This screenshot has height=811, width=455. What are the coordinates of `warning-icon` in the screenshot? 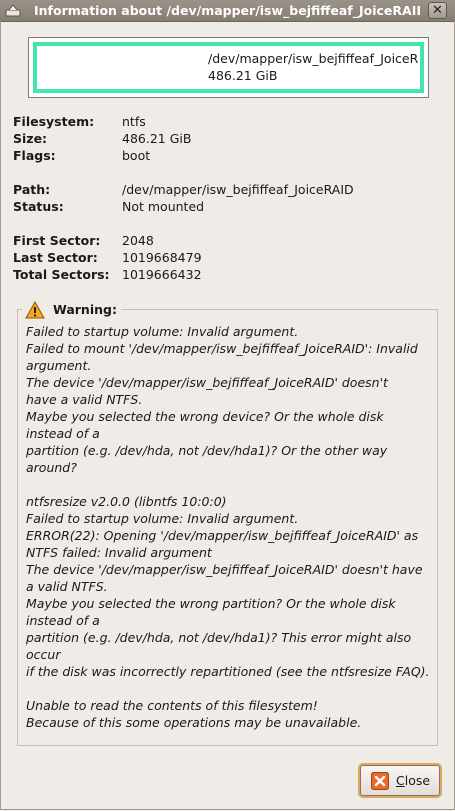 It's located at (35, 309).